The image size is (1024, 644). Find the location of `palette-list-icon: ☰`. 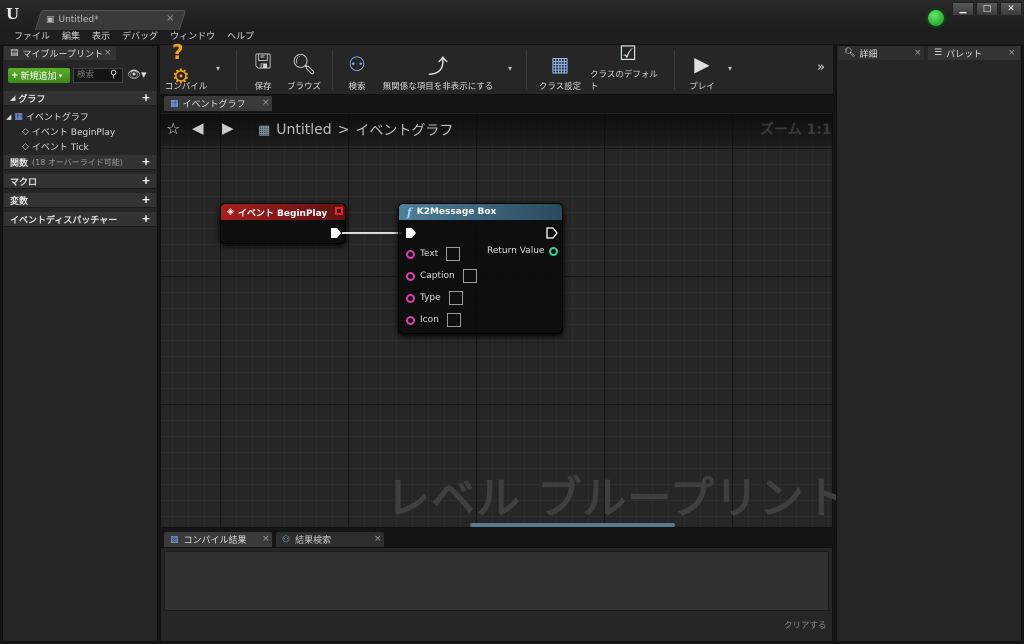

palette-list-icon: ☰ is located at coordinates (938, 53).